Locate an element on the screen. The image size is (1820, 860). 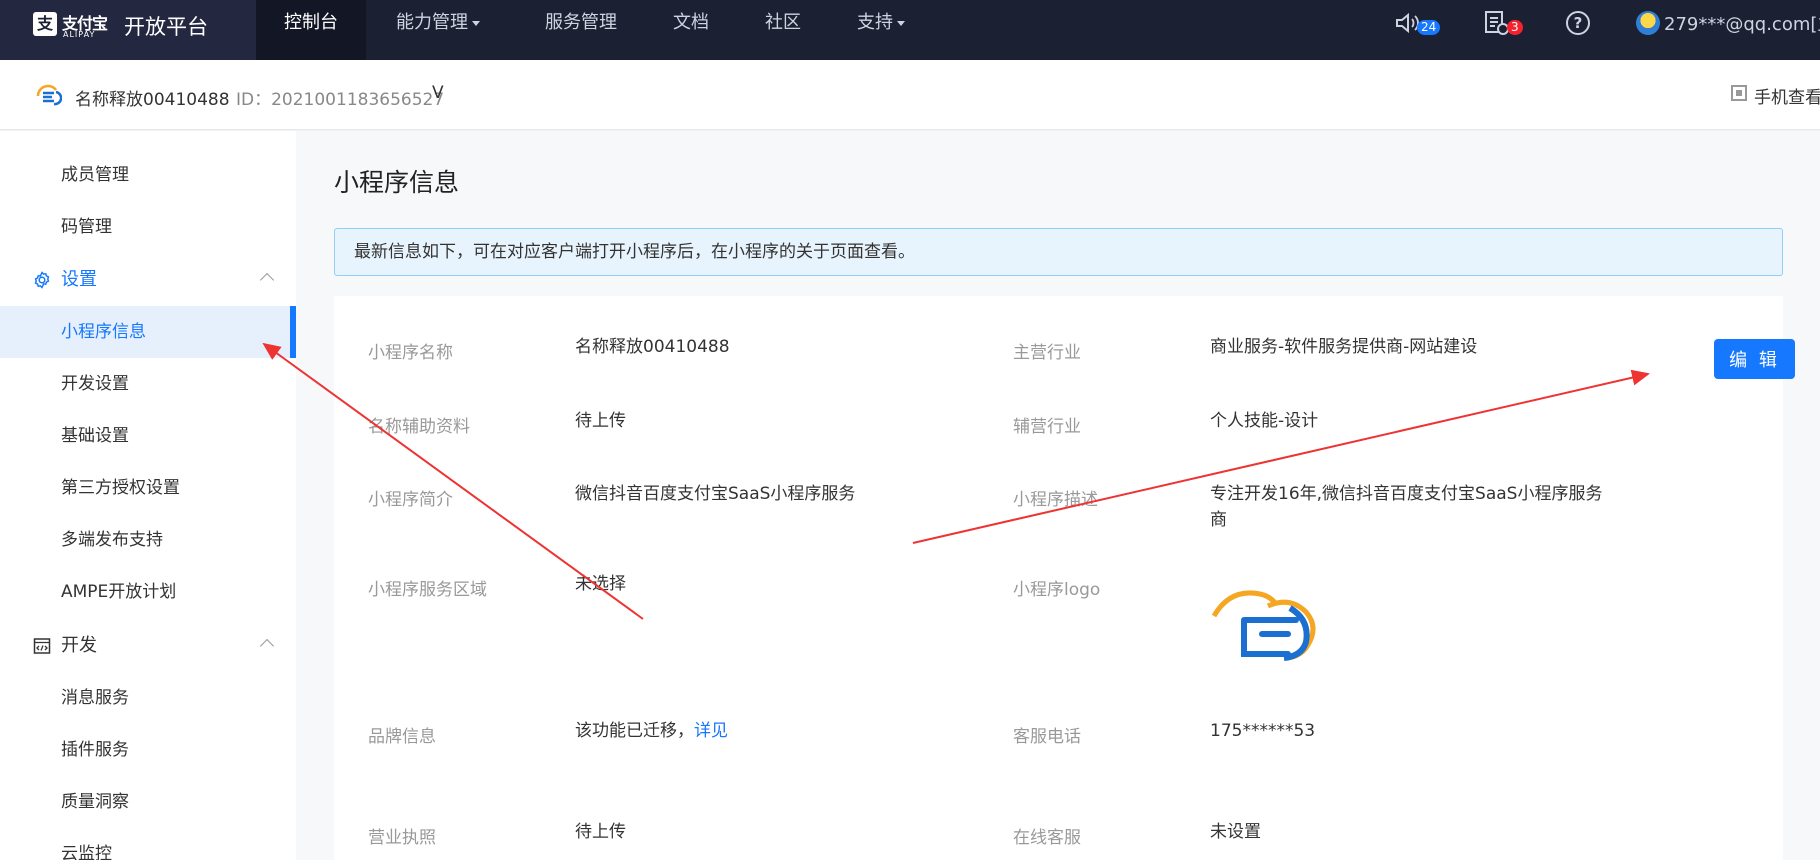
nav-docs: 文档 is located at coordinates (691, 30).